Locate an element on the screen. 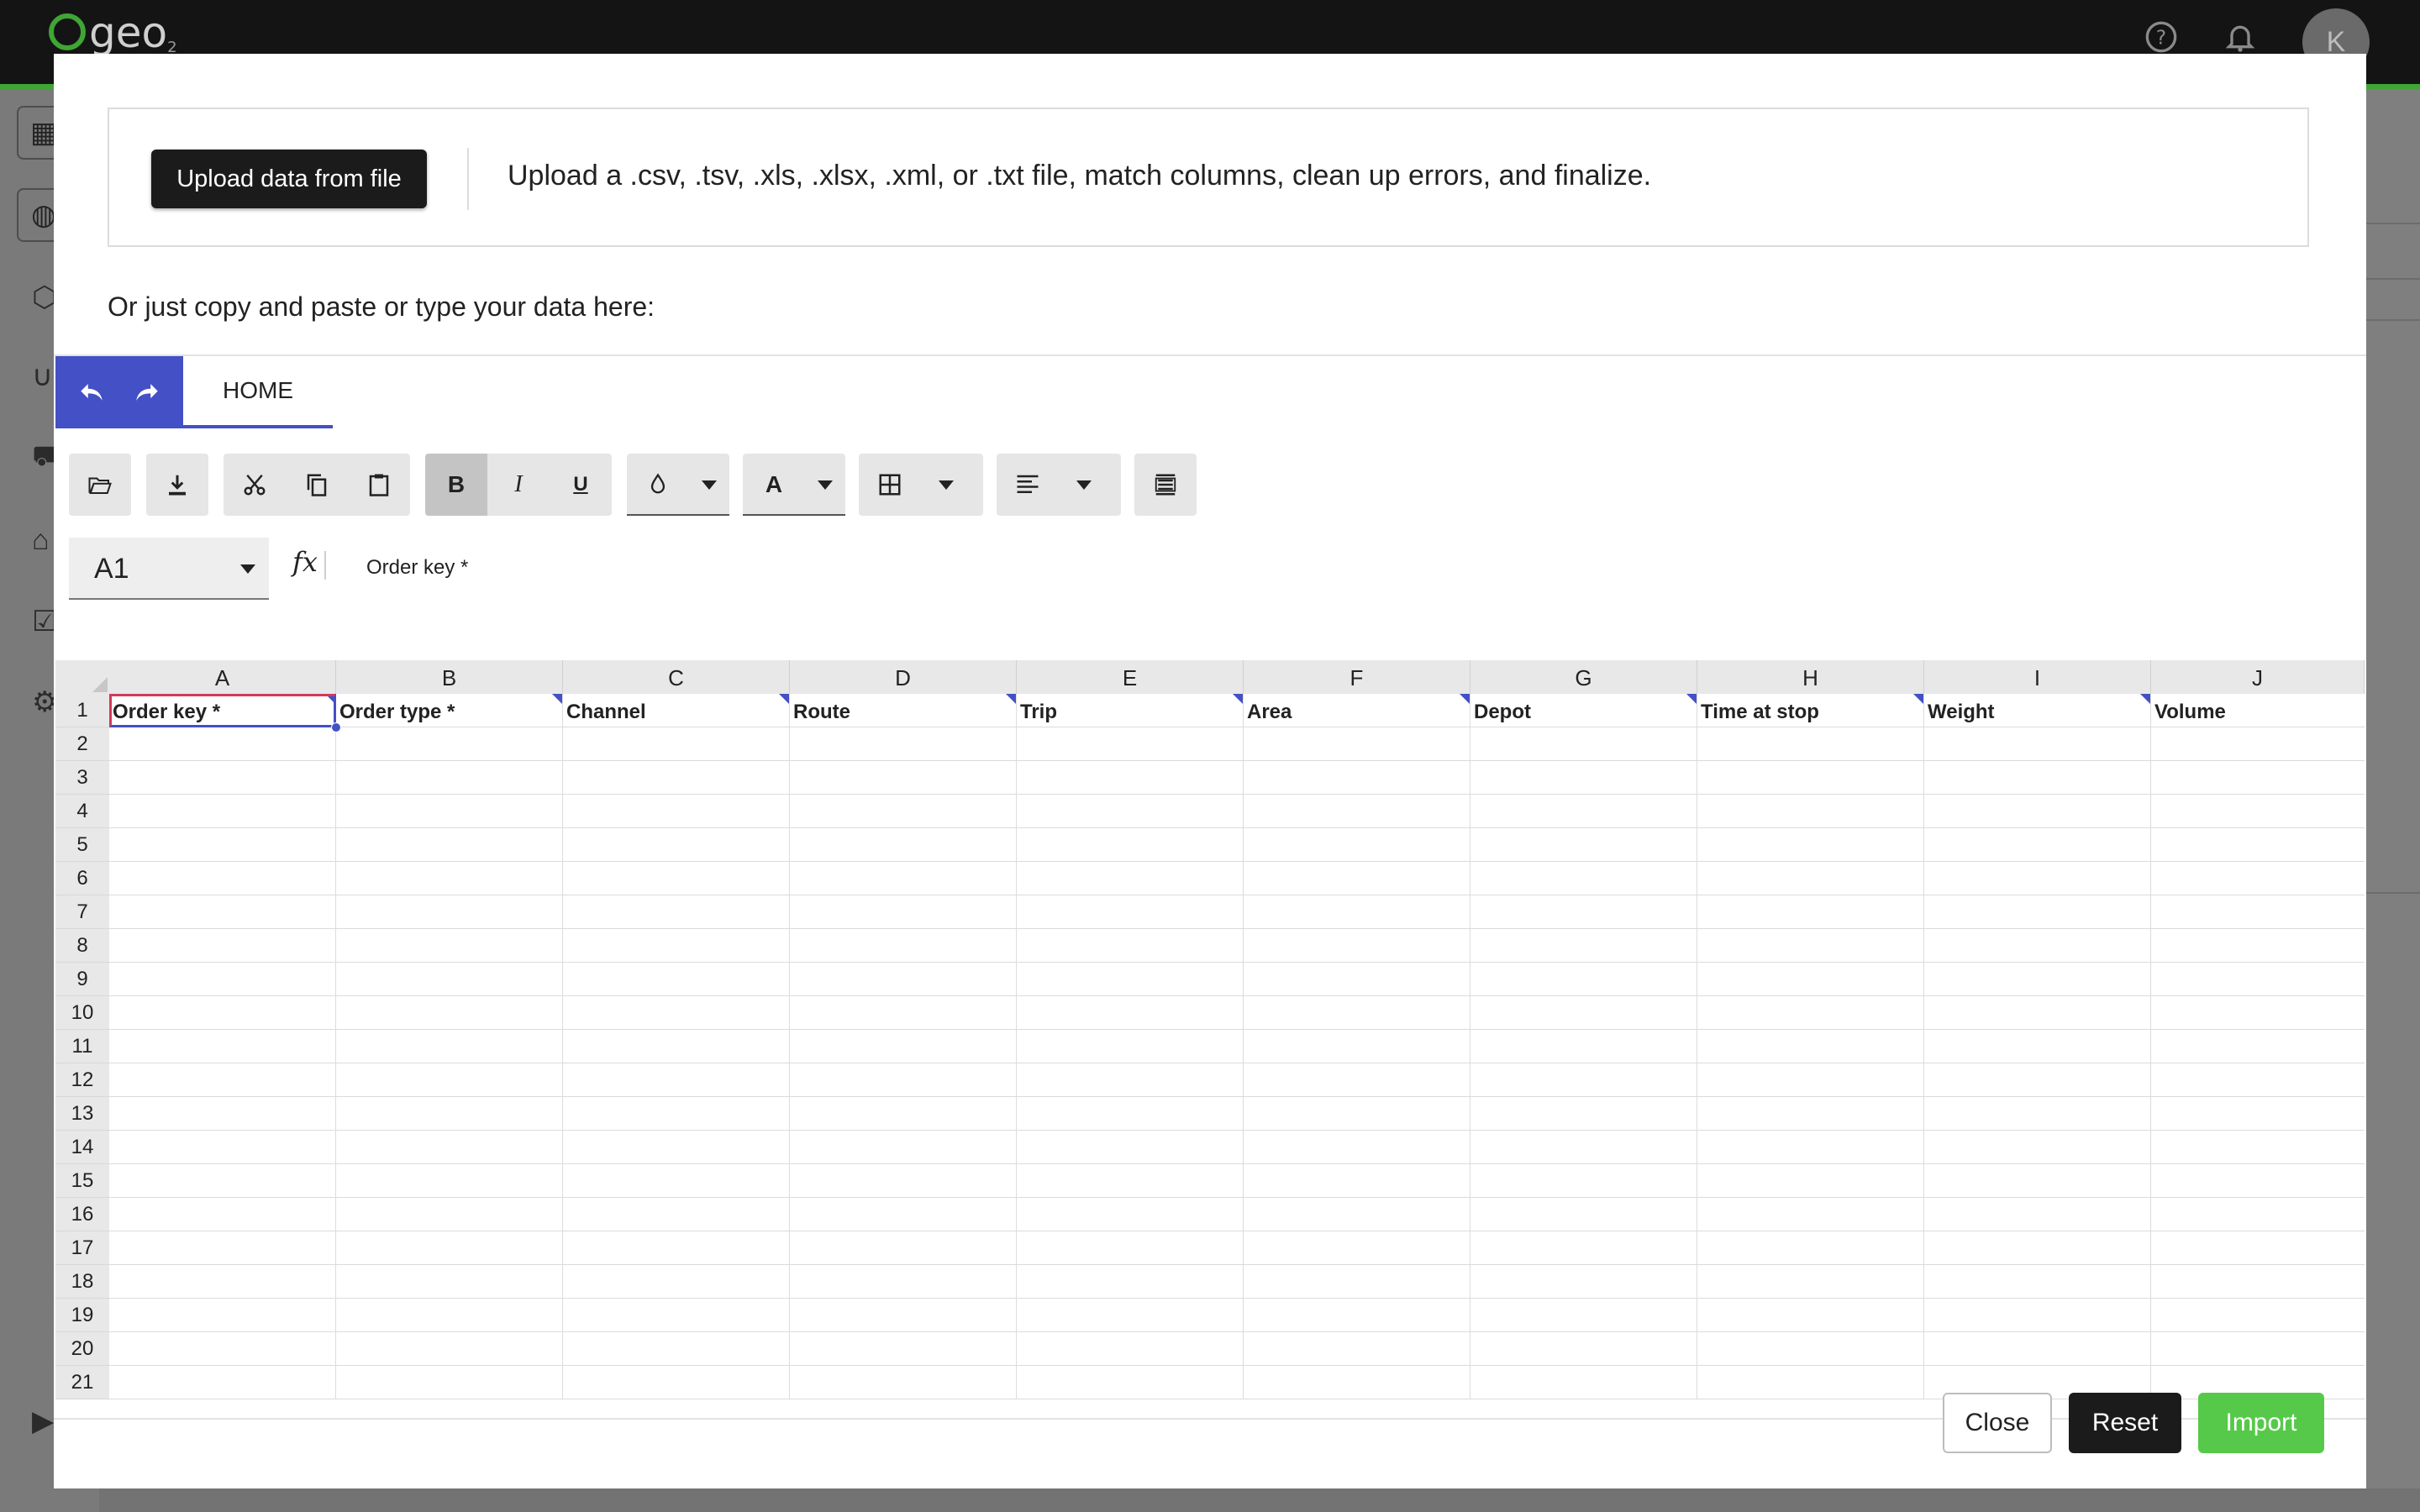  row-header: 7 is located at coordinates (82, 912).